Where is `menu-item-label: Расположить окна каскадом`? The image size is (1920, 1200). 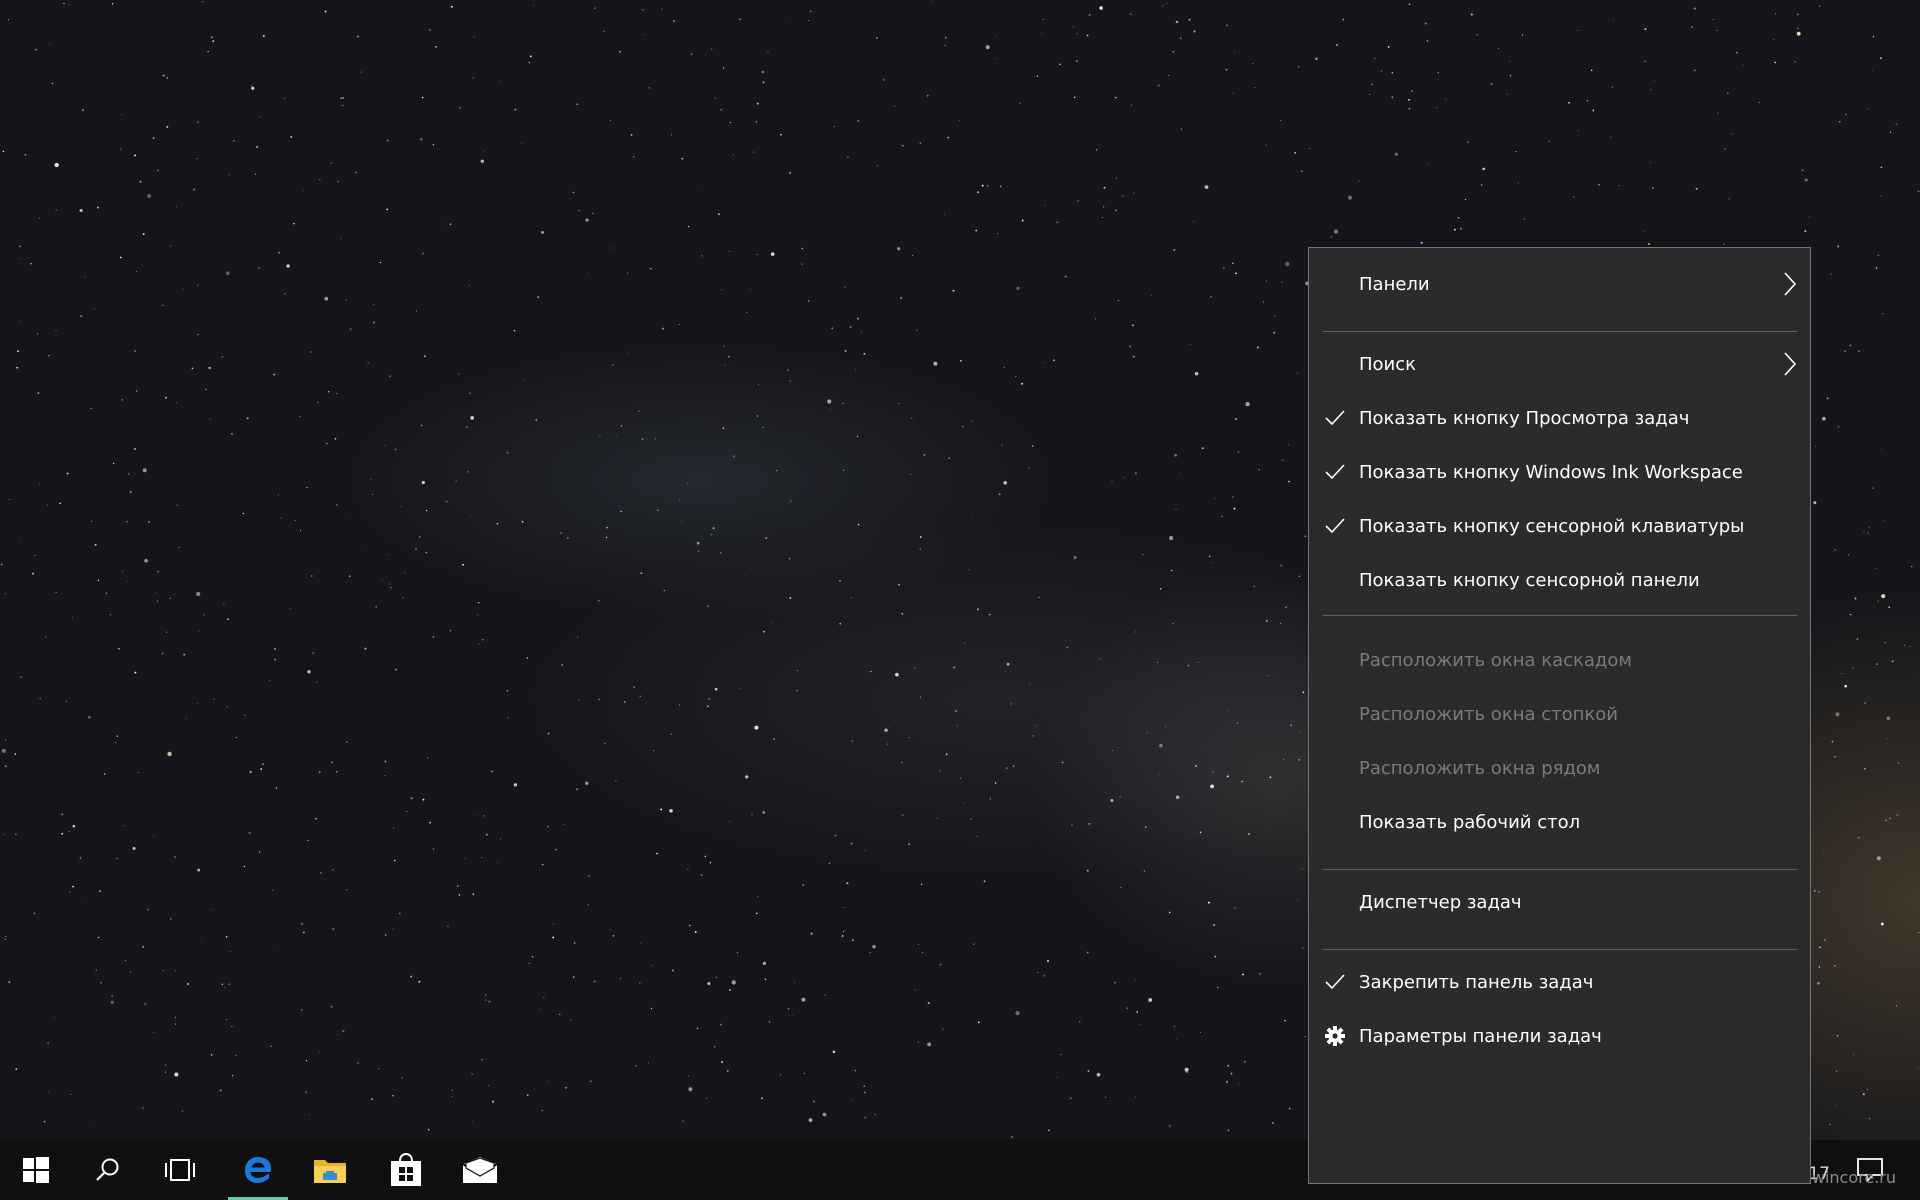
menu-item-label: Расположить окна каскадом is located at coordinates (1495, 660).